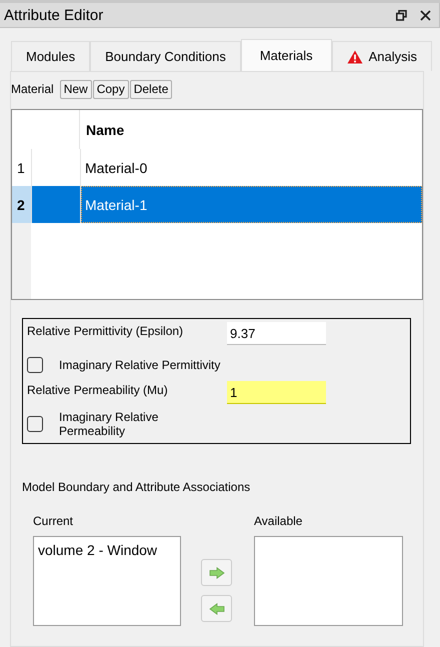  What do you see at coordinates (76, 89) in the screenshot?
I see `toolbar-button: New` at bounding box center [76, 89].